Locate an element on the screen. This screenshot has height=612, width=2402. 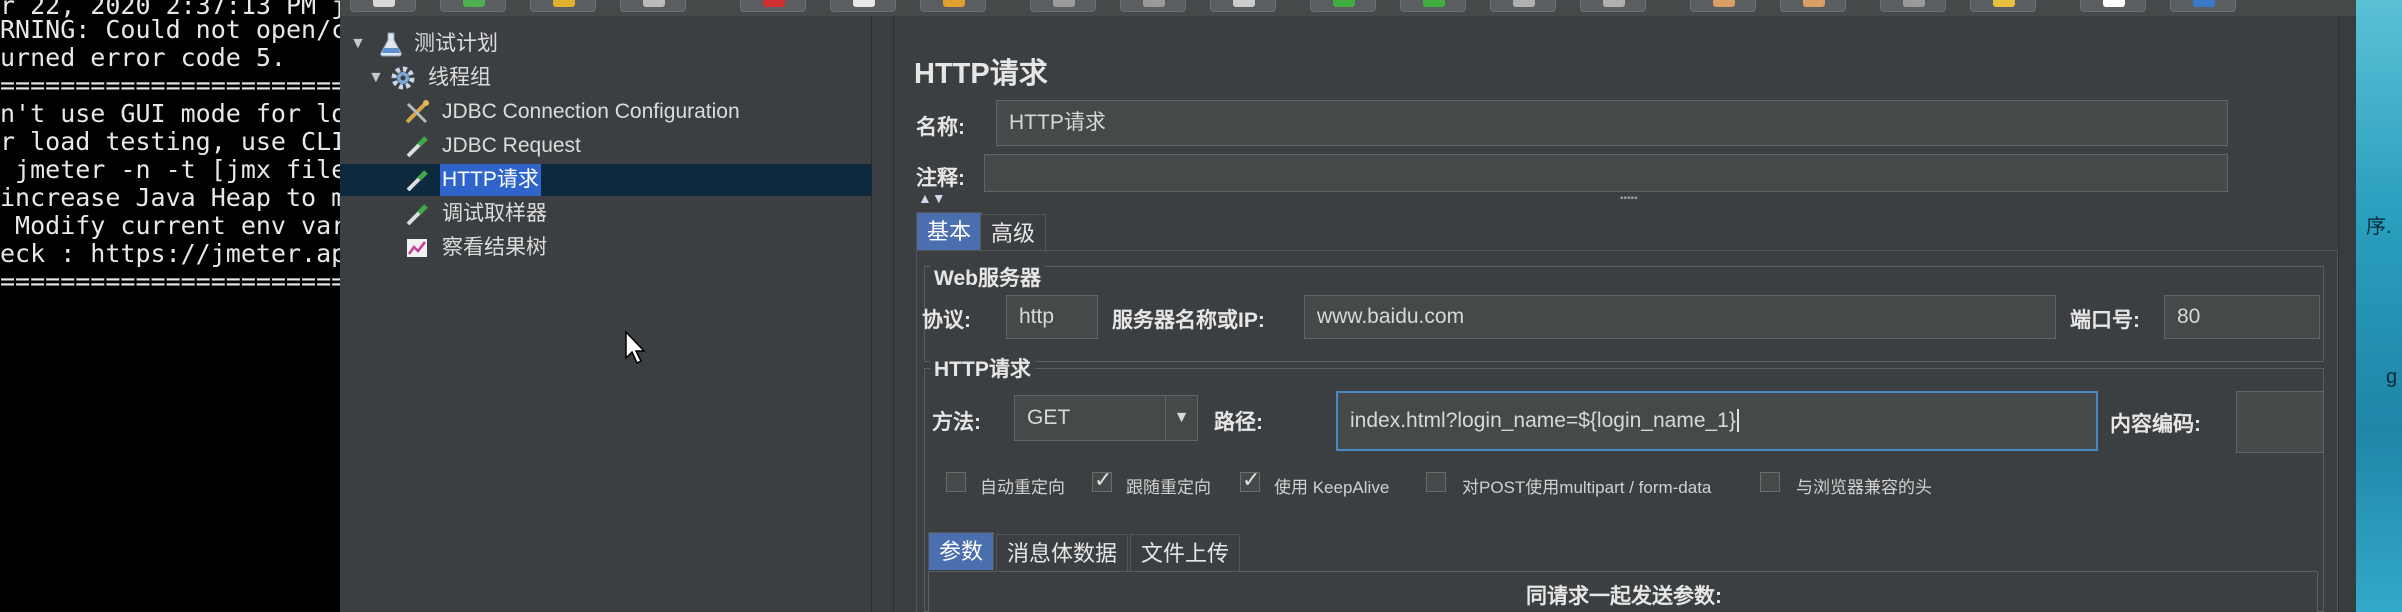
keepalive-checkbox: ✓ is located at coordinates (1250, 479).